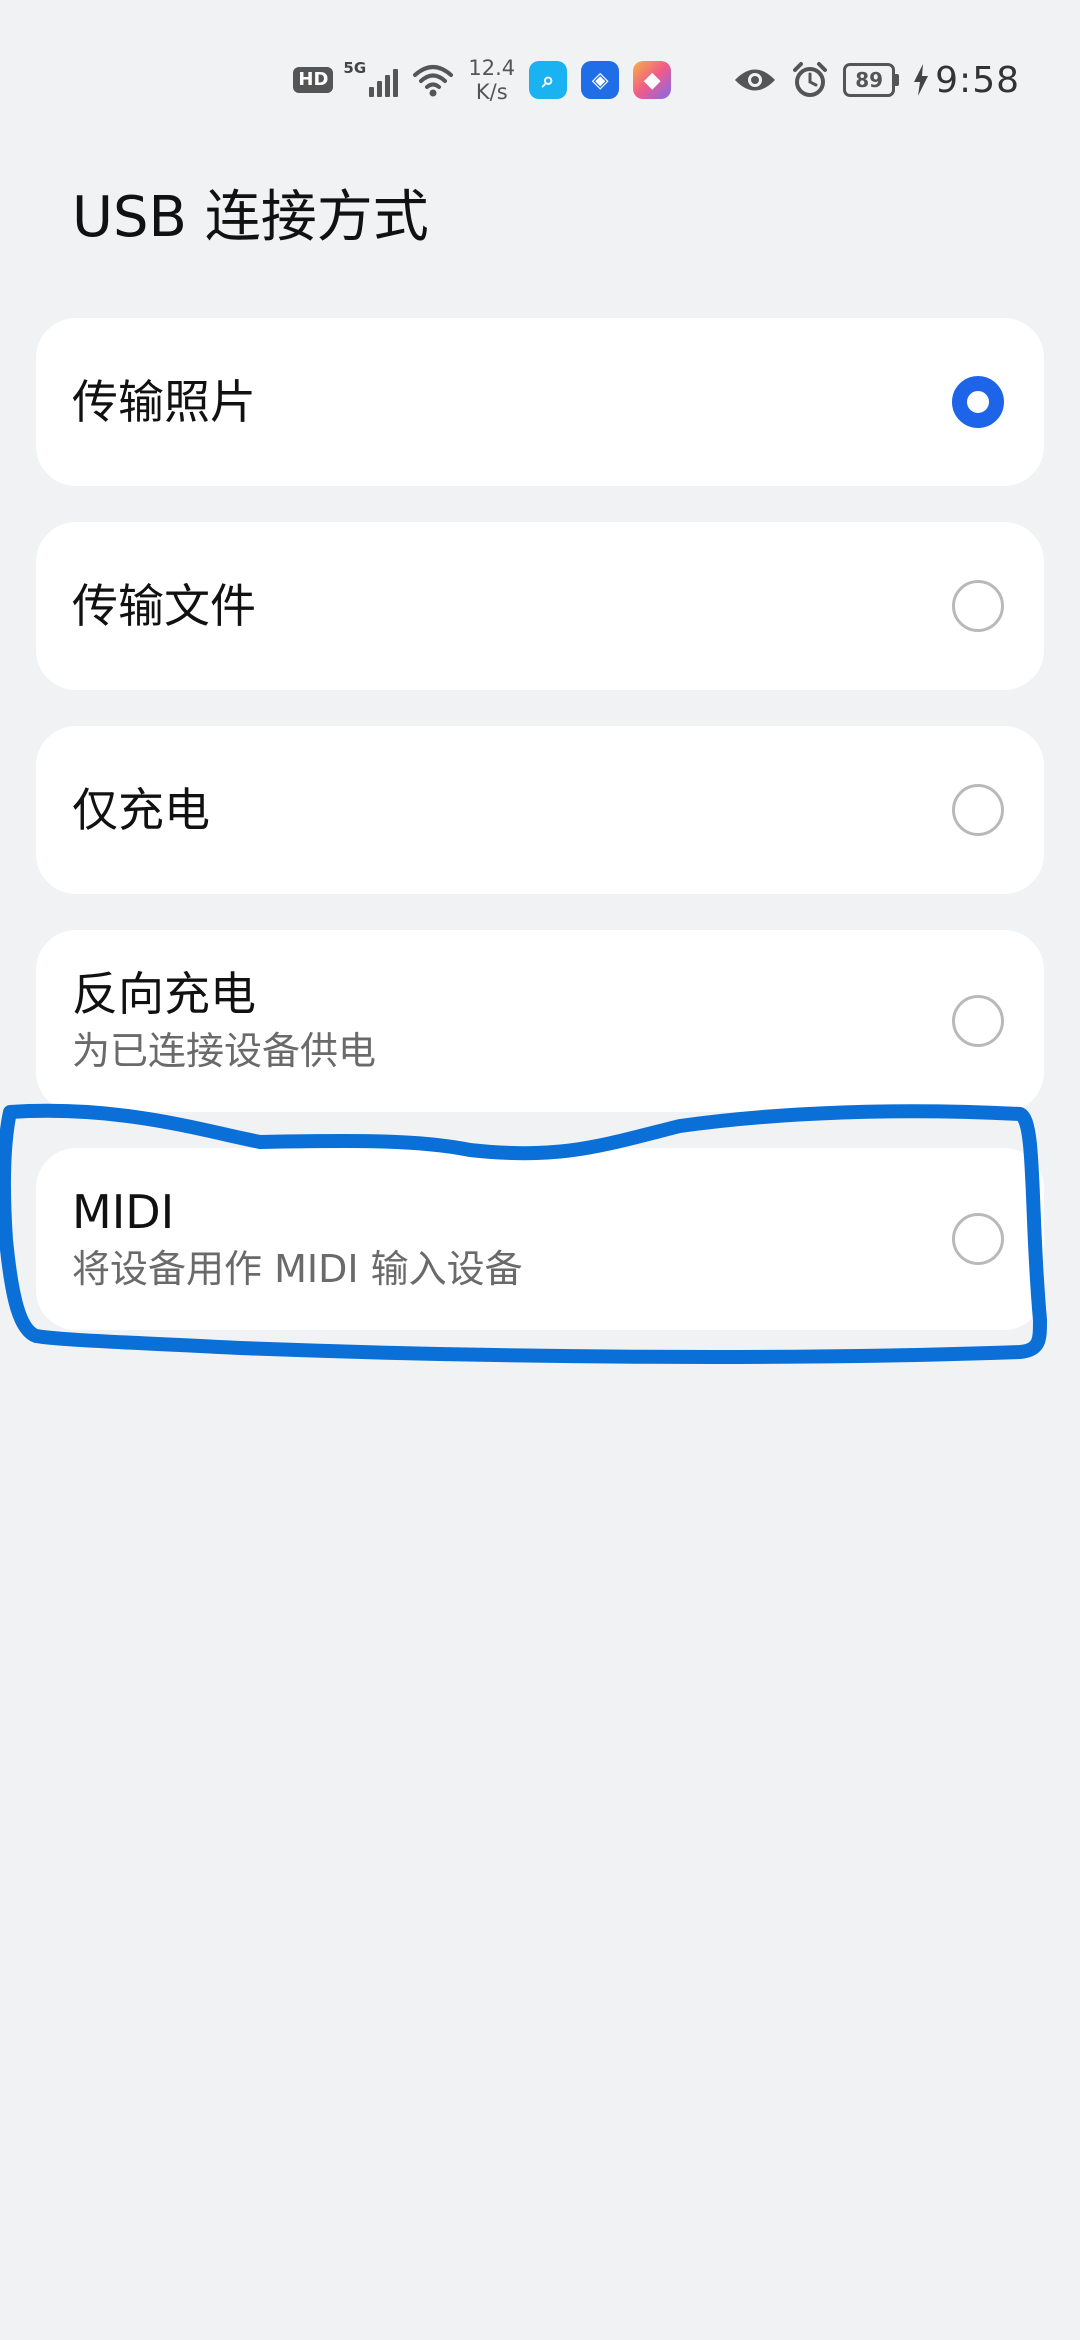 This screenshot has width=1080, height=2340. I want to click on page-title: USB 连接方式, so click(250, 217).